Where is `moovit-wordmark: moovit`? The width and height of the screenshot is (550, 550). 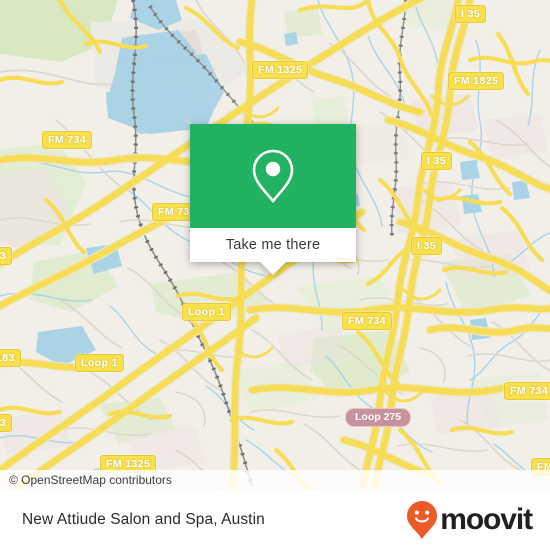
moovit-wordmark: moovit is located at coordinates (486, 519).